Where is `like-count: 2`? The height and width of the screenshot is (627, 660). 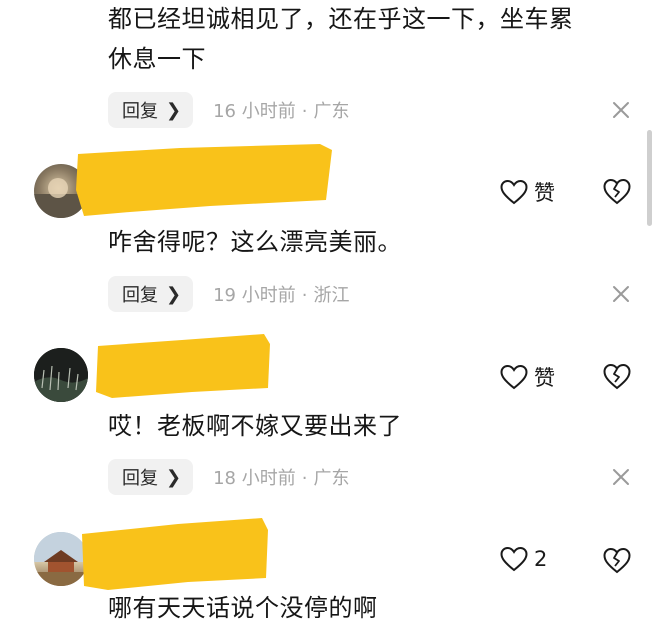 like-count: 2 is located at coordinates (541, 559).